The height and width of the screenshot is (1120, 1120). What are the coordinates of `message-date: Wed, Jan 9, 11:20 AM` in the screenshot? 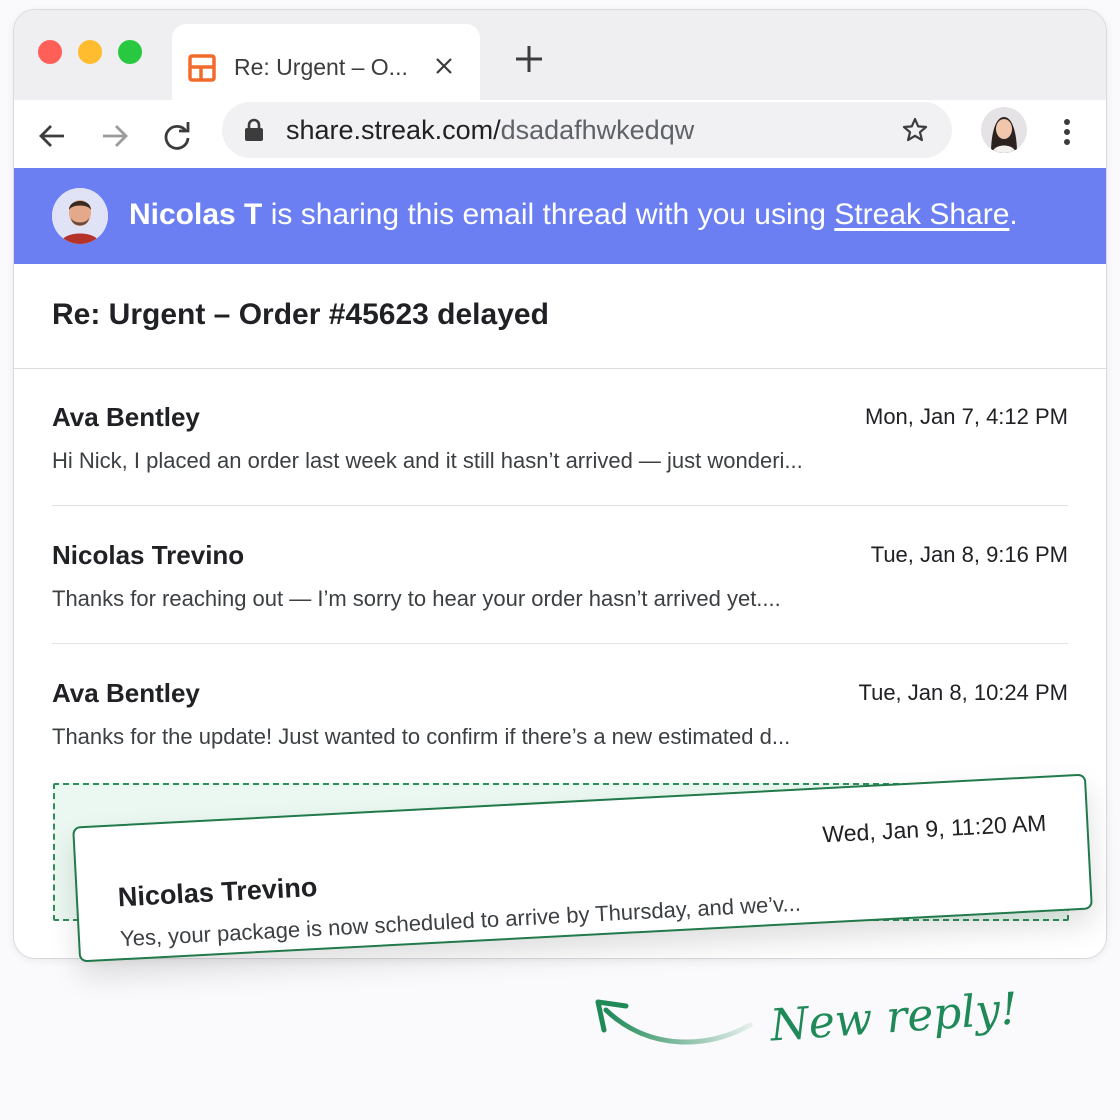 It's located at (934, 828).